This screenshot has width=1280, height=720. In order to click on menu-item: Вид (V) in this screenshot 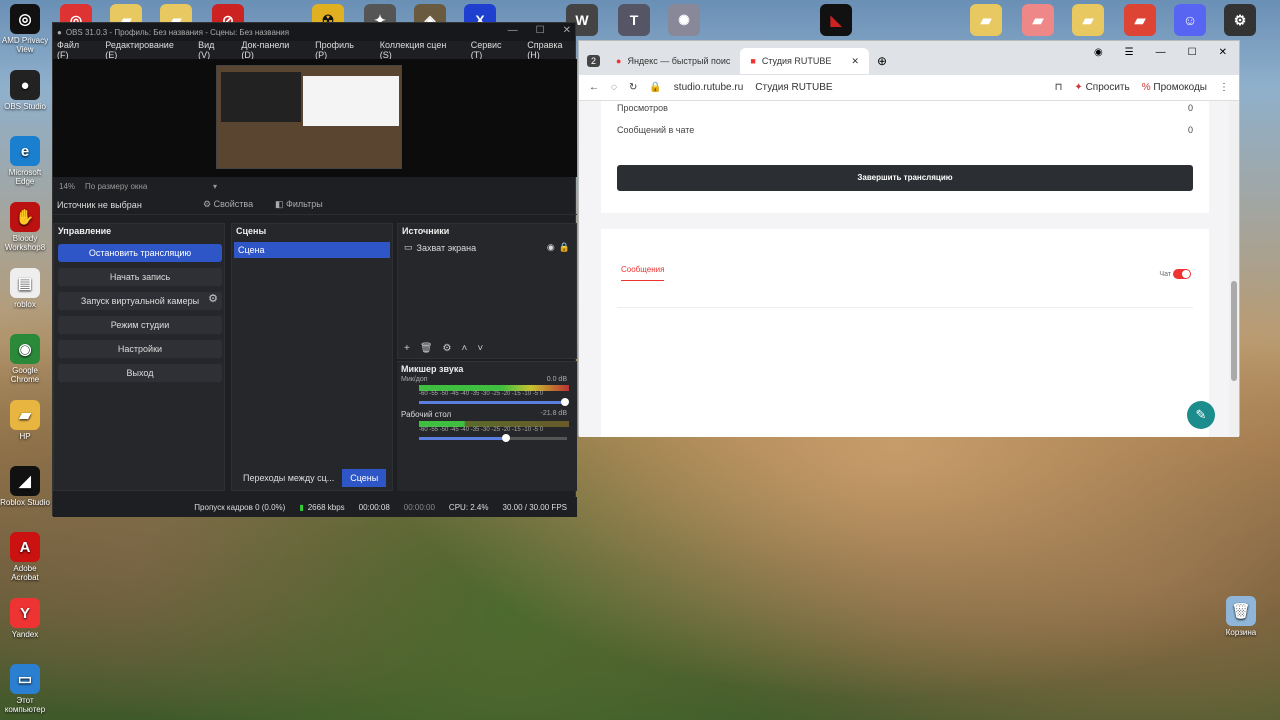, I will do `click(212, 50)`.